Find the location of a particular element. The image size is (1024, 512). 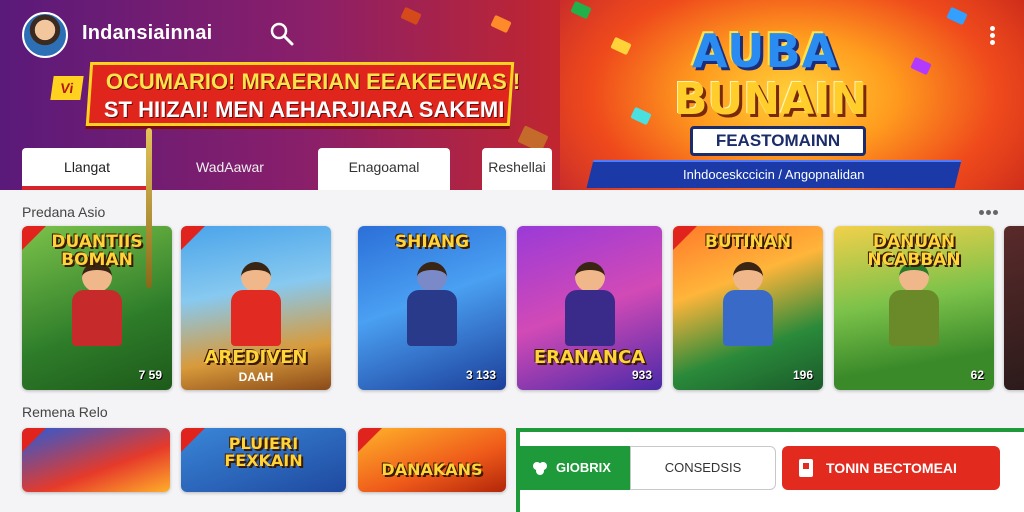

red-action-button: TONIN BECTOMEAI is located at coordinates (891, 468).